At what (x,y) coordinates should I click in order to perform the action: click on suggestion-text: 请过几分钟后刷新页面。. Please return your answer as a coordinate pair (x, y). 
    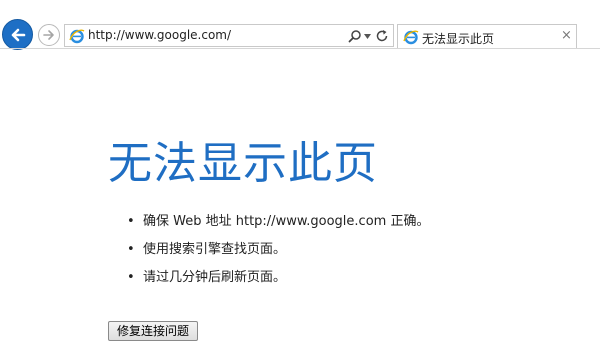
    Looking at the image, I should click on (215, 277).